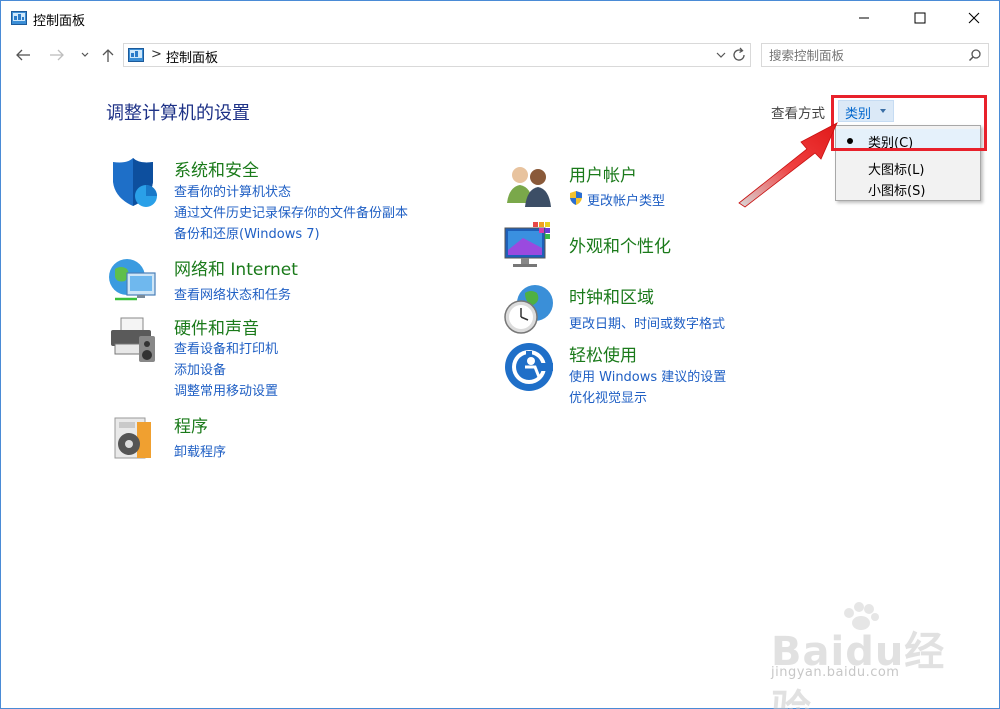  I want to click on menu-item-label: 大图标(L), so click(896, 170).